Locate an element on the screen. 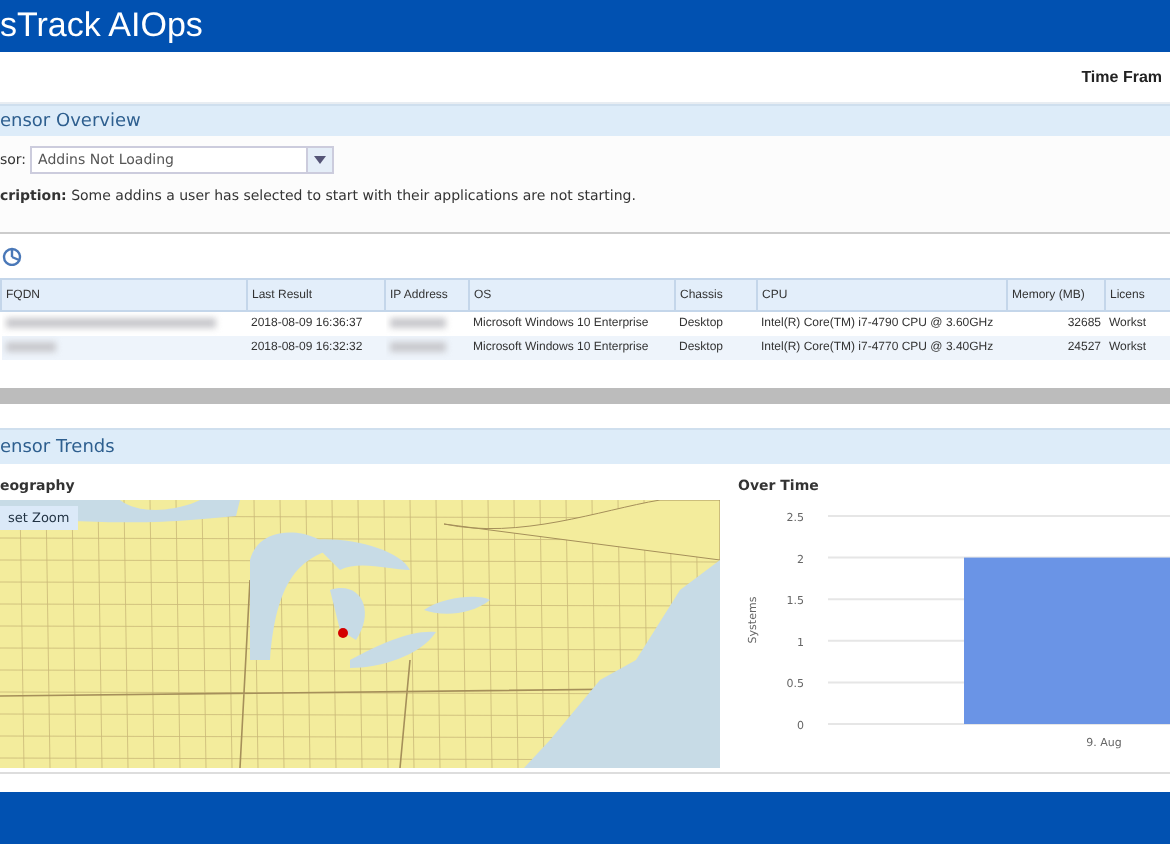 The image size is (1170, 844). time-frame-label: Time Fram is located at coordinates (1121, 77).